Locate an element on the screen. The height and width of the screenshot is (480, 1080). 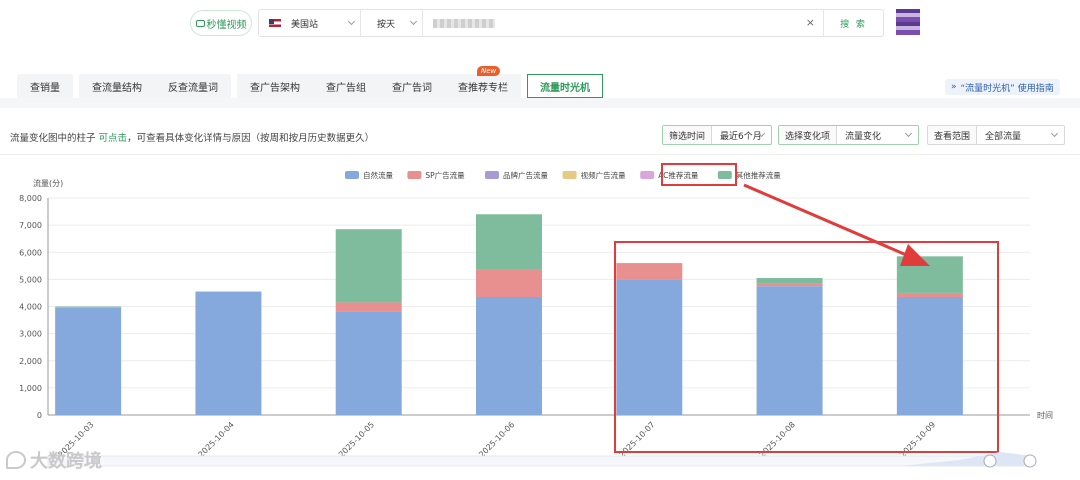
scope-filter-value: 全部流量 is located at coordinates (1020, 135).